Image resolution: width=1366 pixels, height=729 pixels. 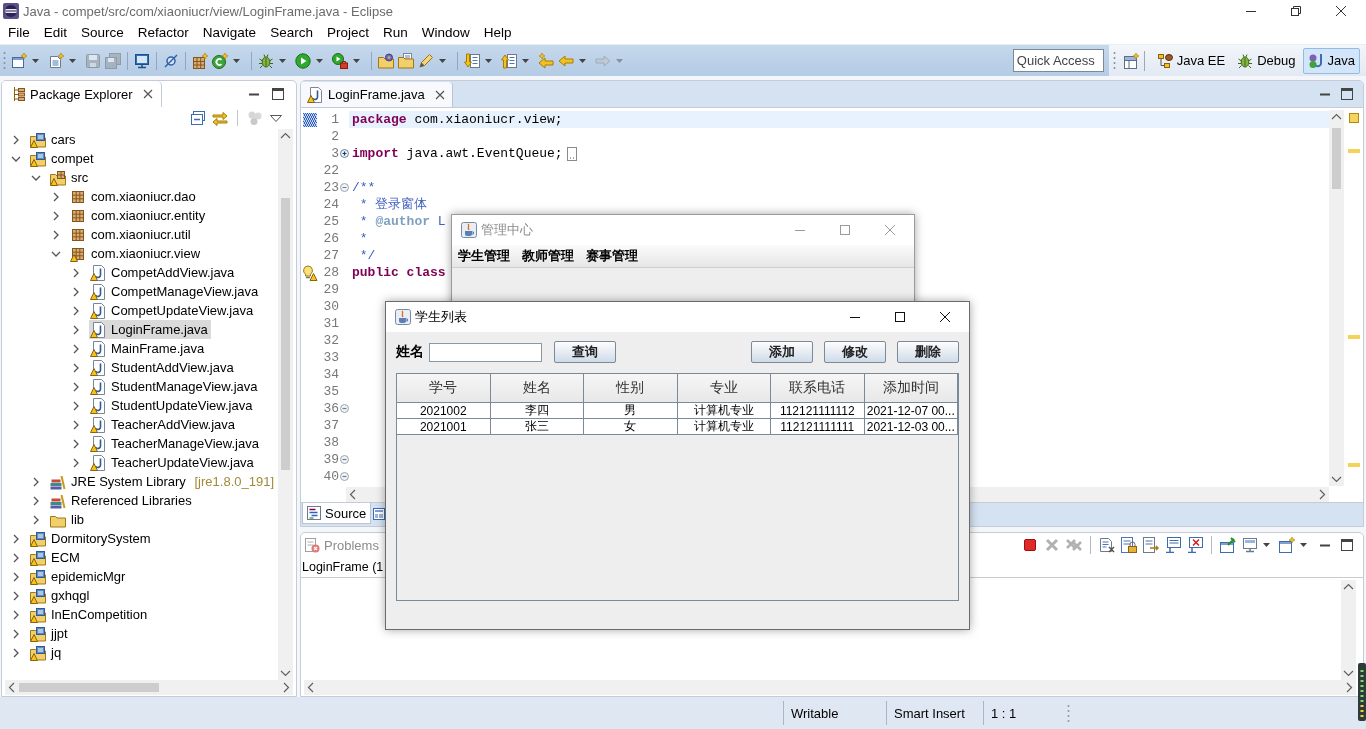 What do you see at coordinates (163, 272) in the screenshot?
I see `tree-item: CompetAddView.java` at bounding box center [163, 272].